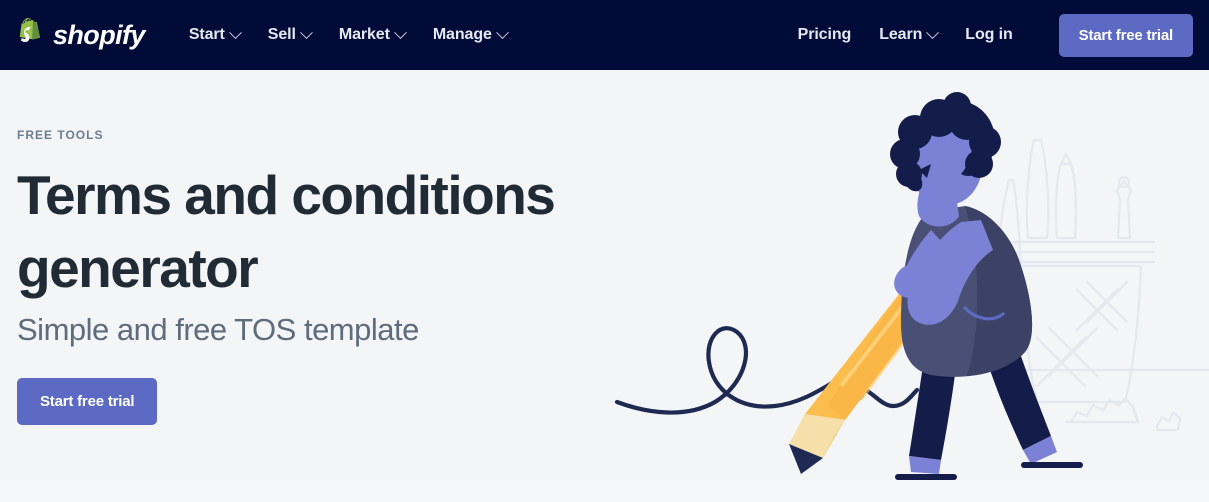  I want to click on nav-item-start: Start, so click(215, 34).